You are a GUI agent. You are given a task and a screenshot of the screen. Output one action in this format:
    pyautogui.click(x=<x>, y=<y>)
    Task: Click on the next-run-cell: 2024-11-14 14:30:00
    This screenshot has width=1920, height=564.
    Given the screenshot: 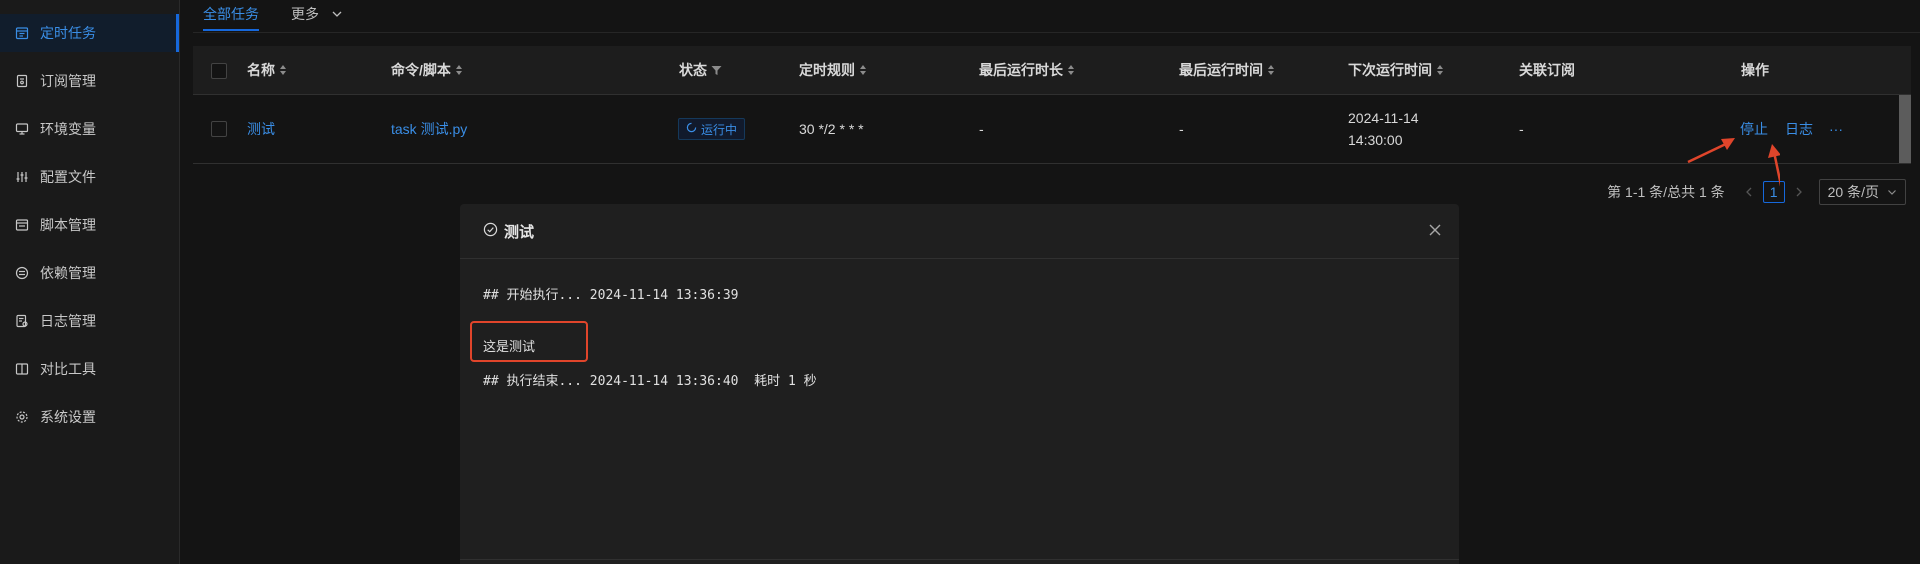 What is the action you would take?
    pyautogui.click(x=1383, y=129)
    